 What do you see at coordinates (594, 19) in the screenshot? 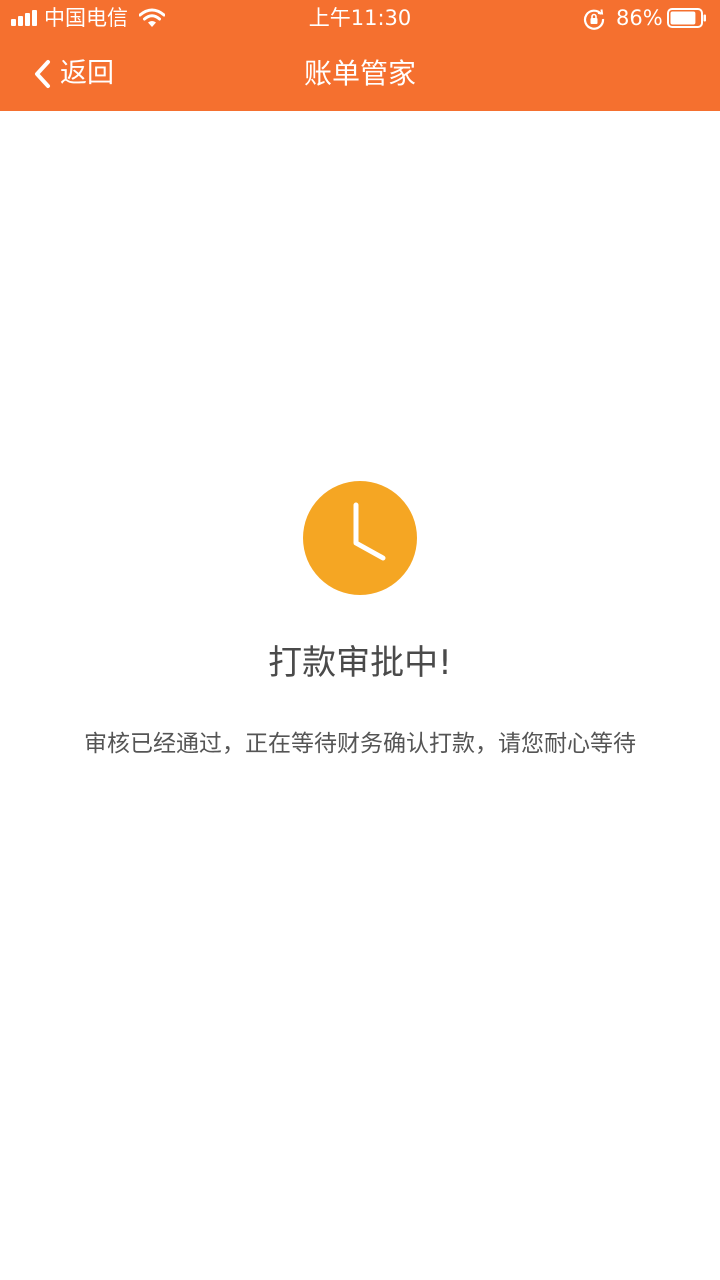
I see `rotation-lock-icon` at bounding box center [594, 19].